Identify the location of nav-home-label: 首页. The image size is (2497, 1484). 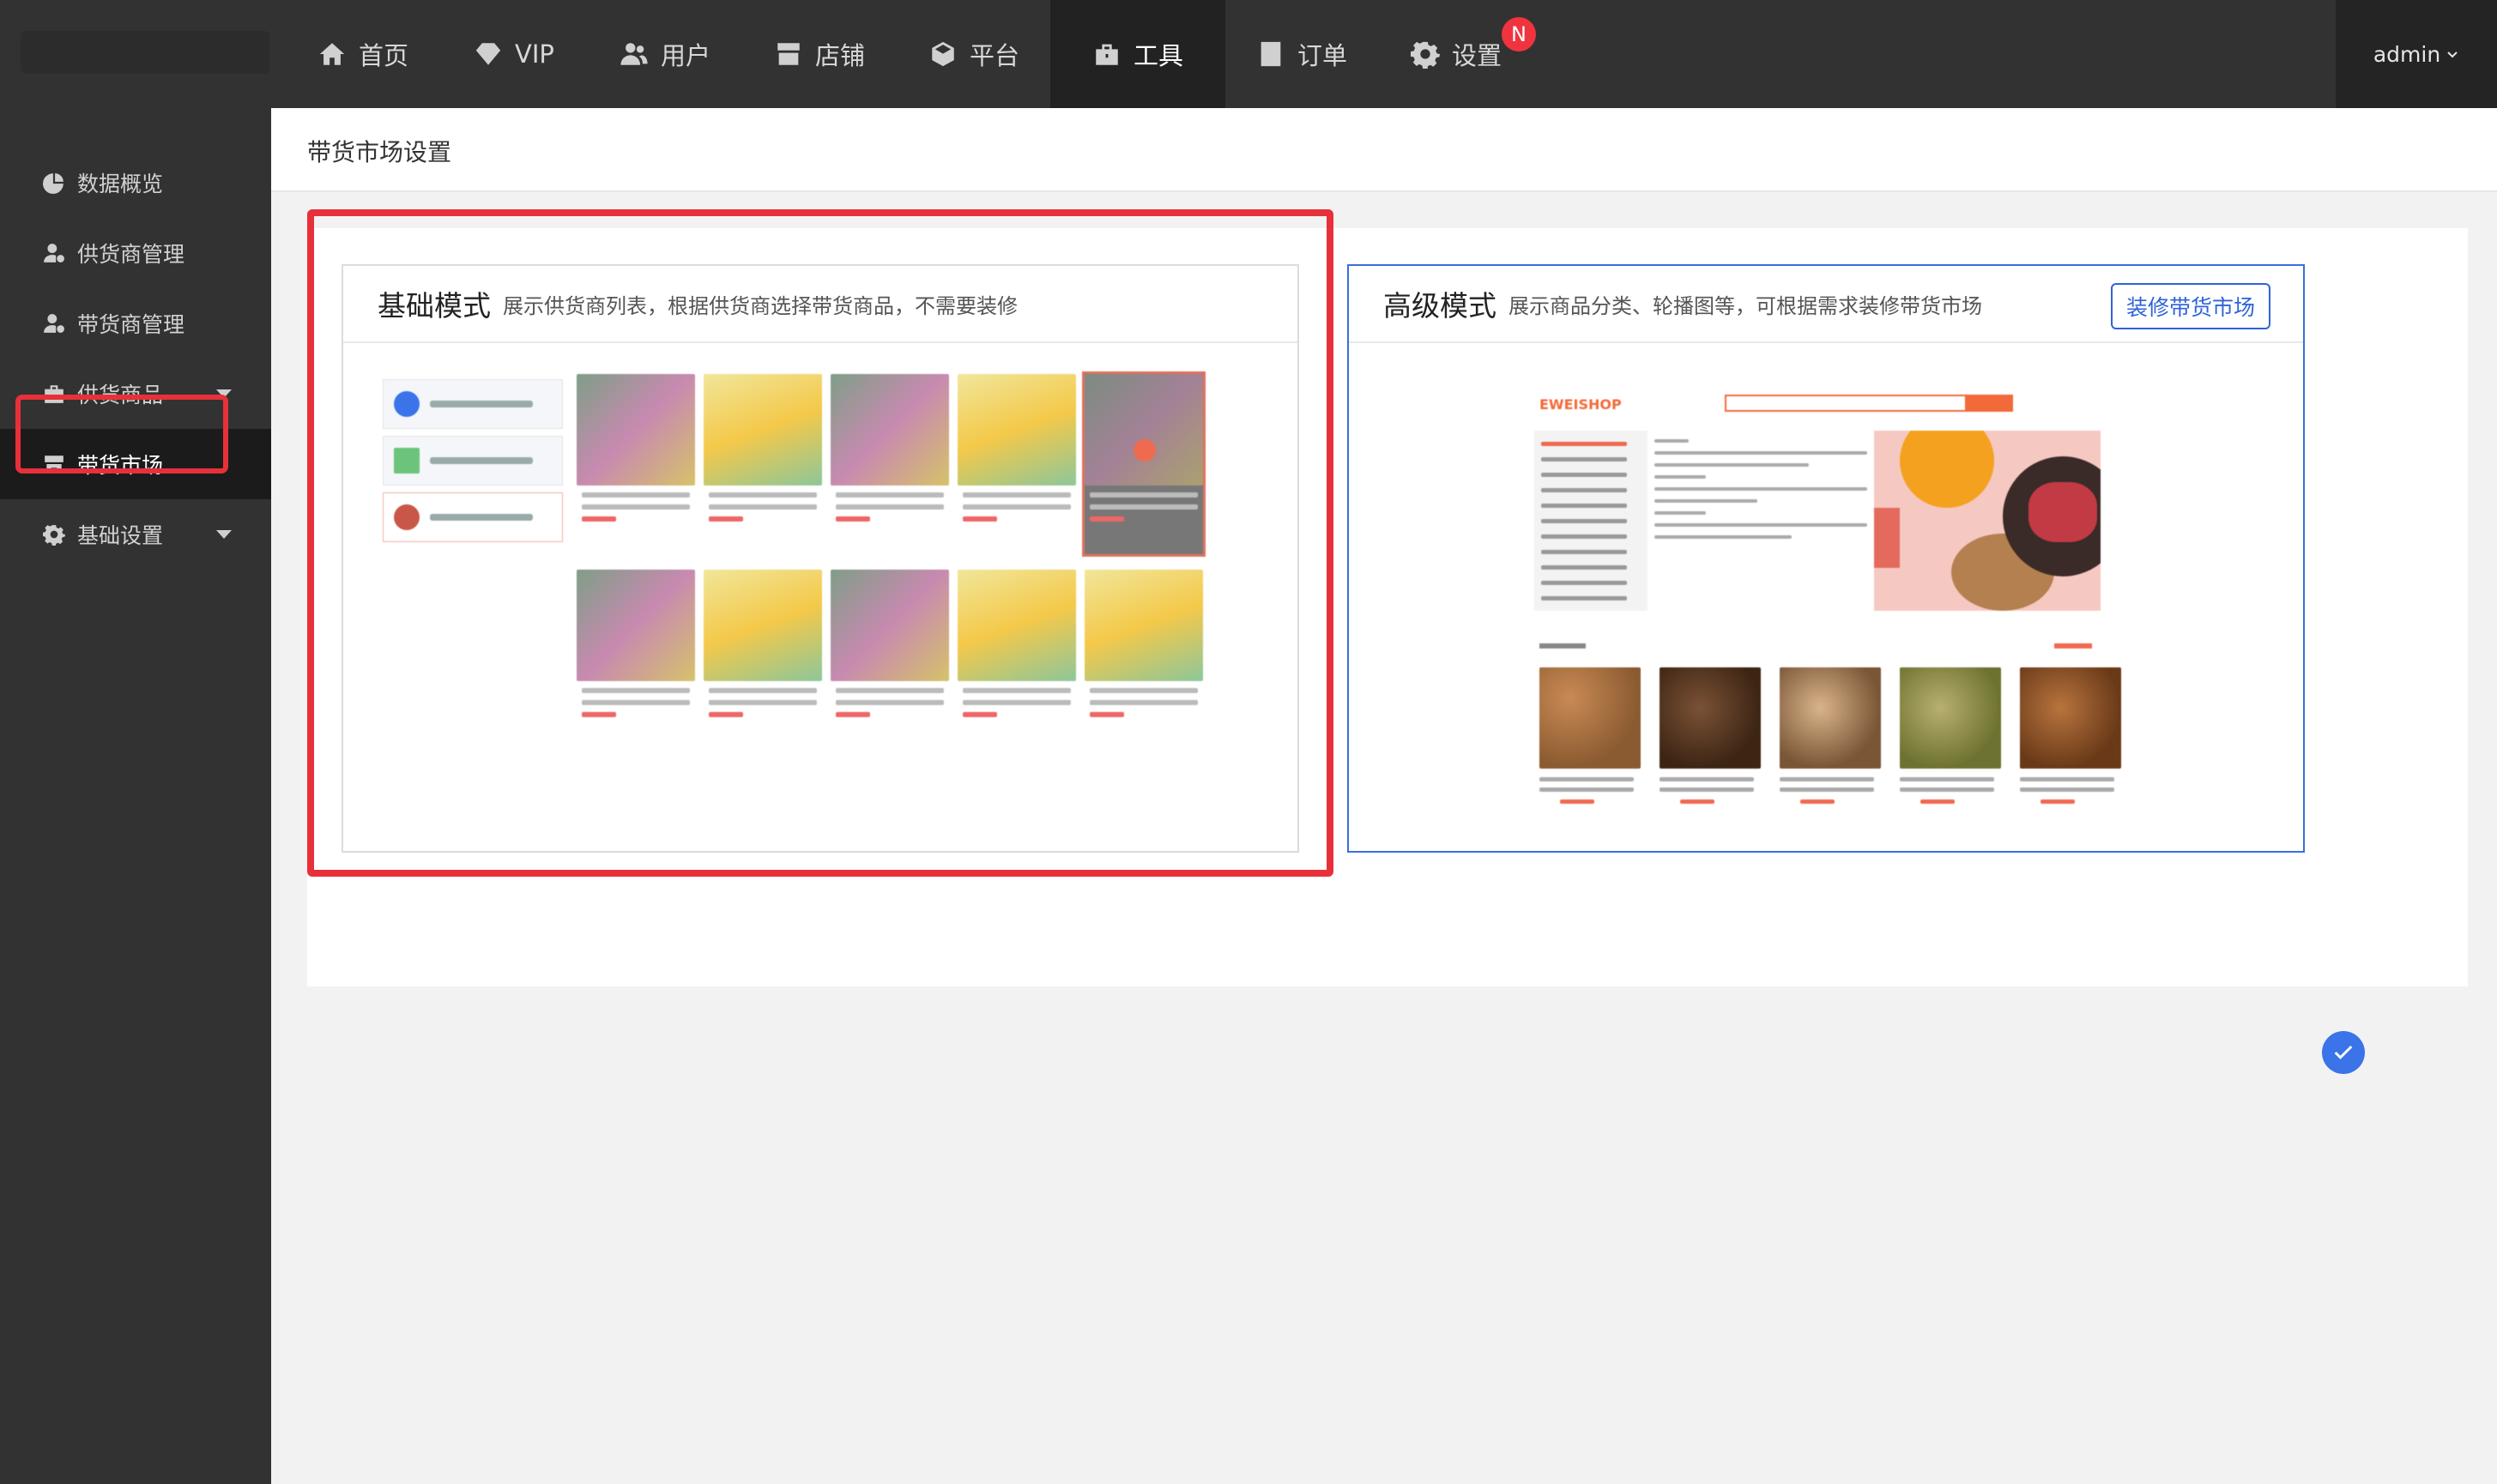
(384, 56).